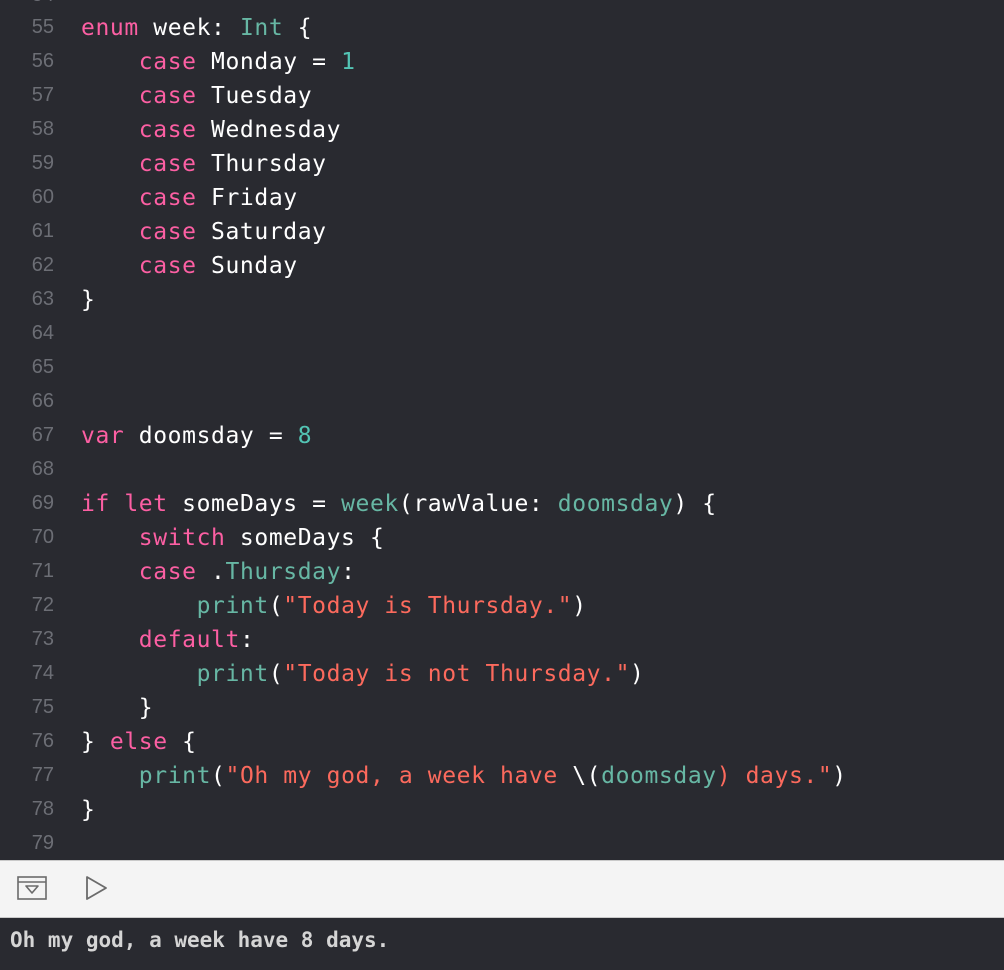 The image size is (1004, 970). Describe the element at coordinates (502, 132) in the screenshot. I see `code-line: 58 case Wednesday` at that location.